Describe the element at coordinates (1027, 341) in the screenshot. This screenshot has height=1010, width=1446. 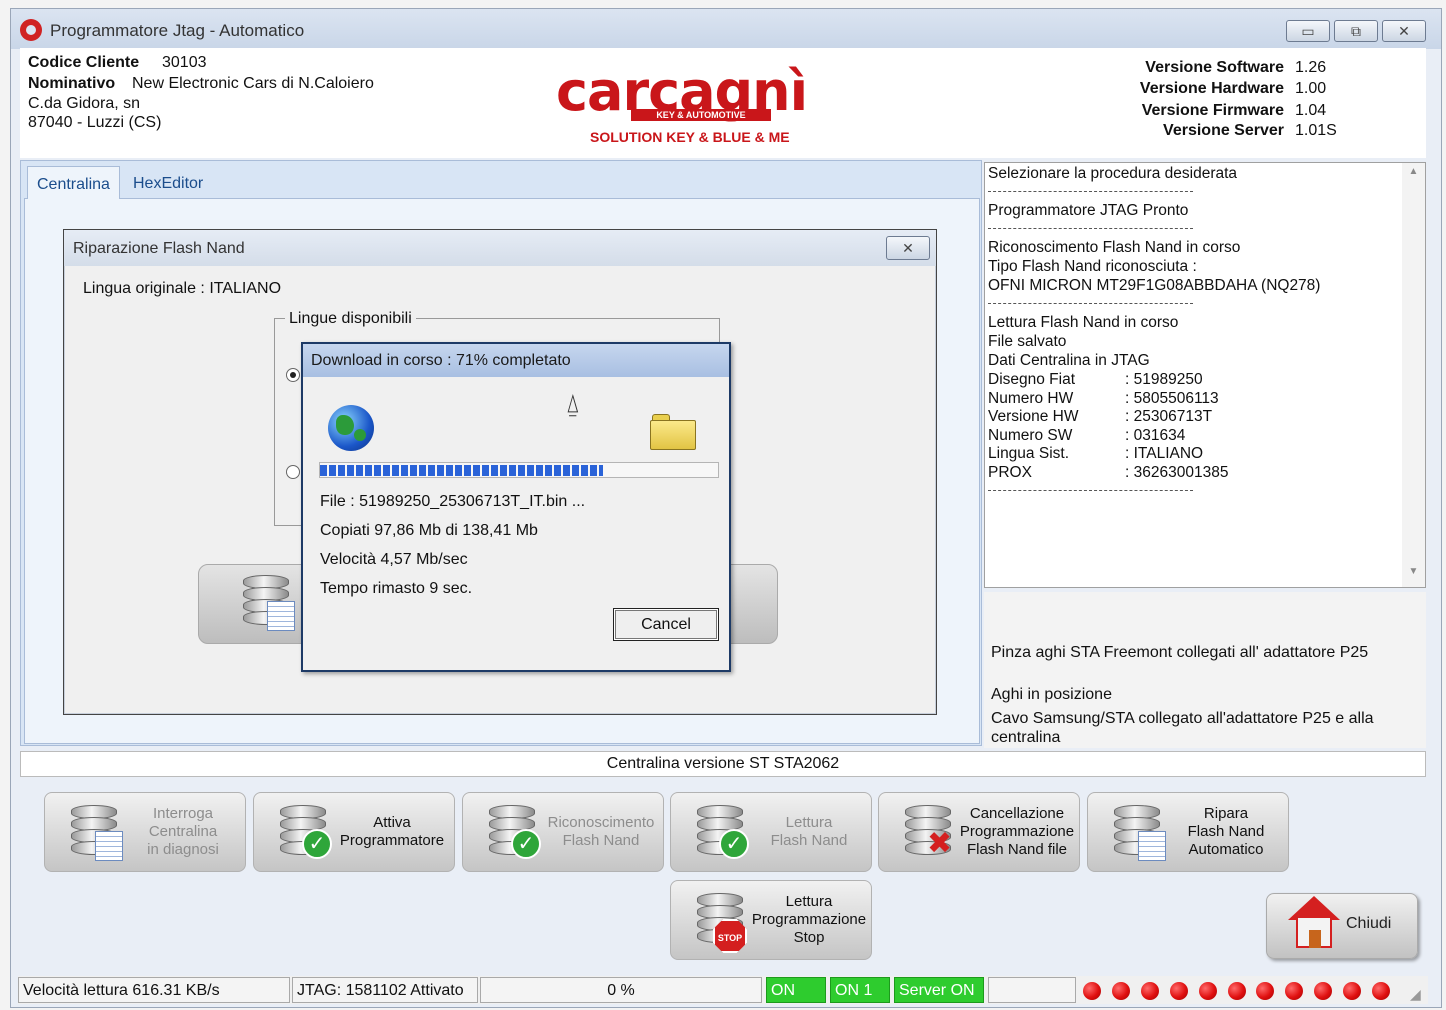
I see `log-line: File salvato` at that location.